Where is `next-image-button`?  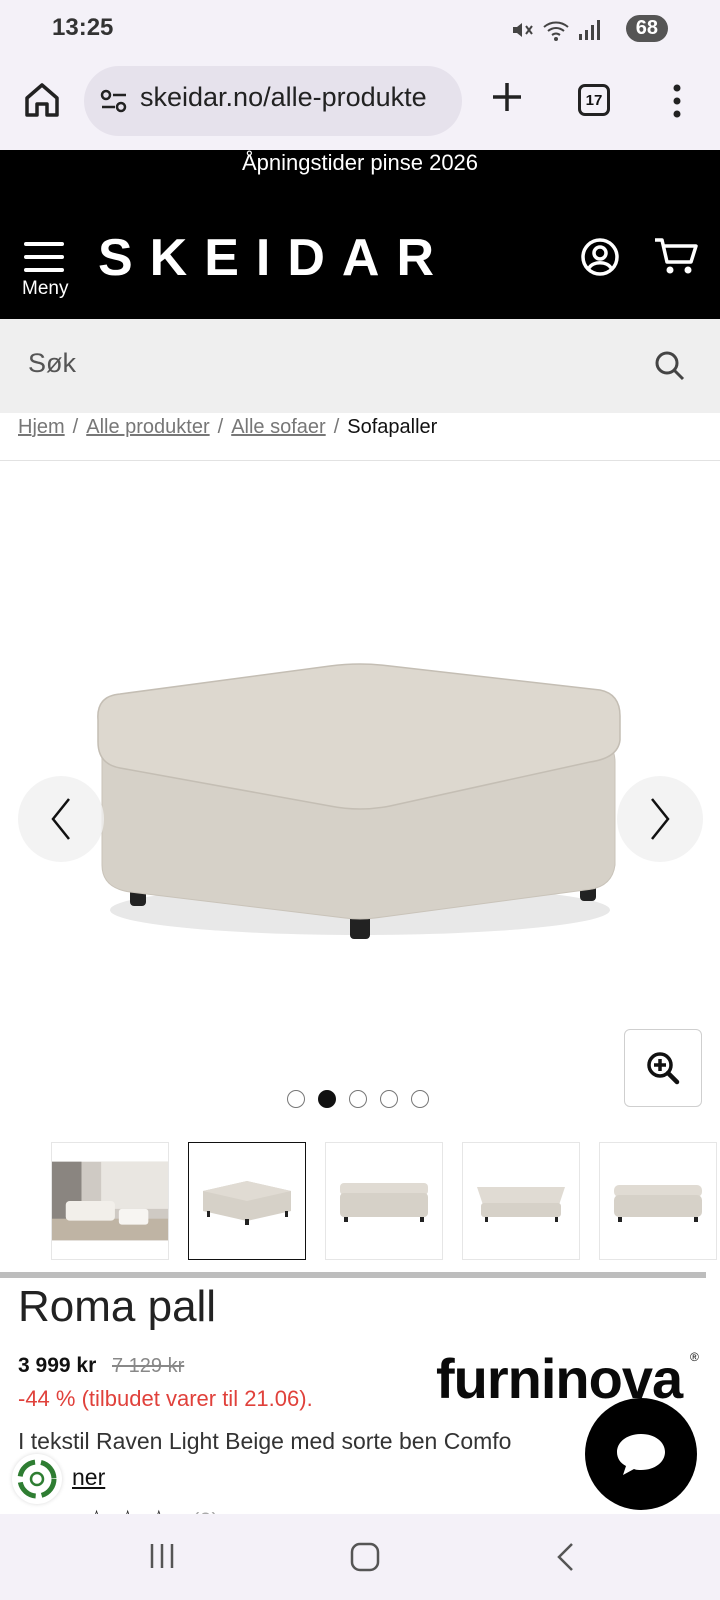
next-image-button is located at coordinates (660, 819).